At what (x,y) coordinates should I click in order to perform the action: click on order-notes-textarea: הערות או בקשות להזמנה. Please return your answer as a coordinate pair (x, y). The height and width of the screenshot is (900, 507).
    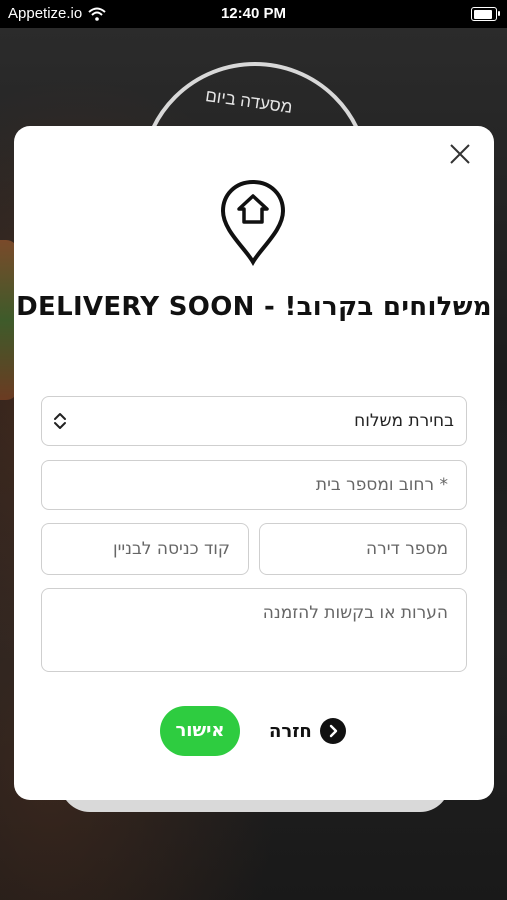
    Looking at the image, I should click on (254, 630).